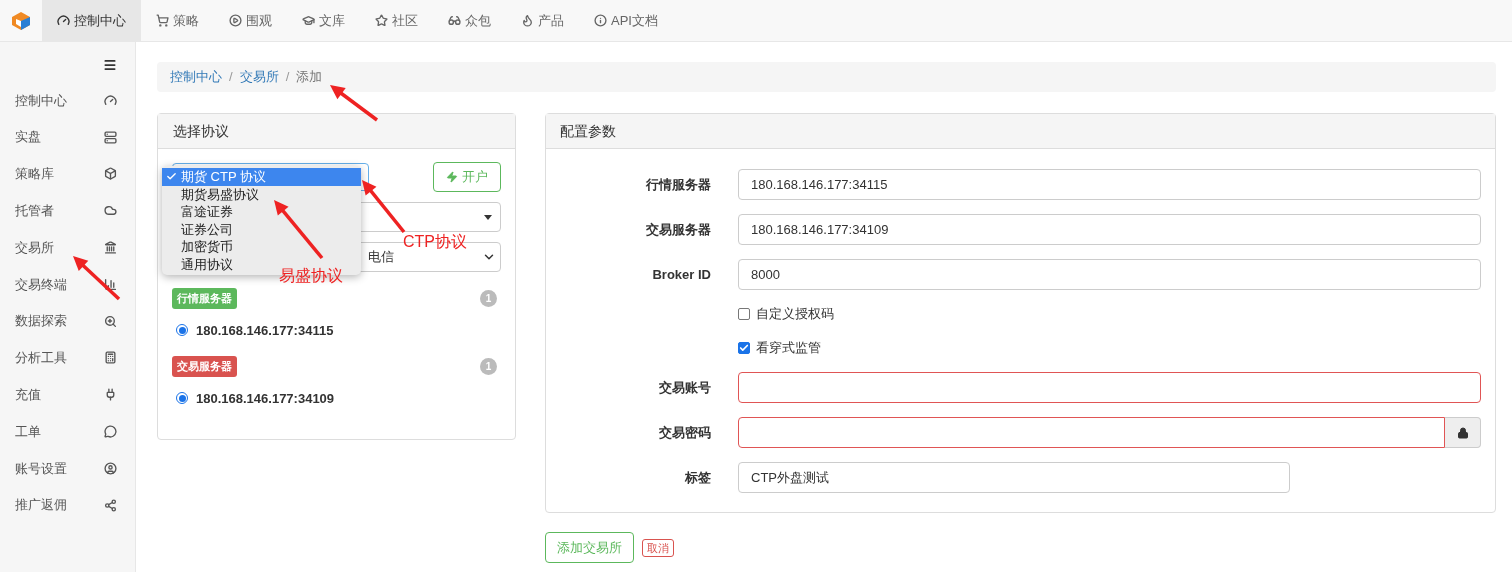 The width and height of the screenshot is (1512, 572). Describe the element at coordinates (67, 505) in the screenshot. I see `sidebar-item: 推广返佣` at that location.